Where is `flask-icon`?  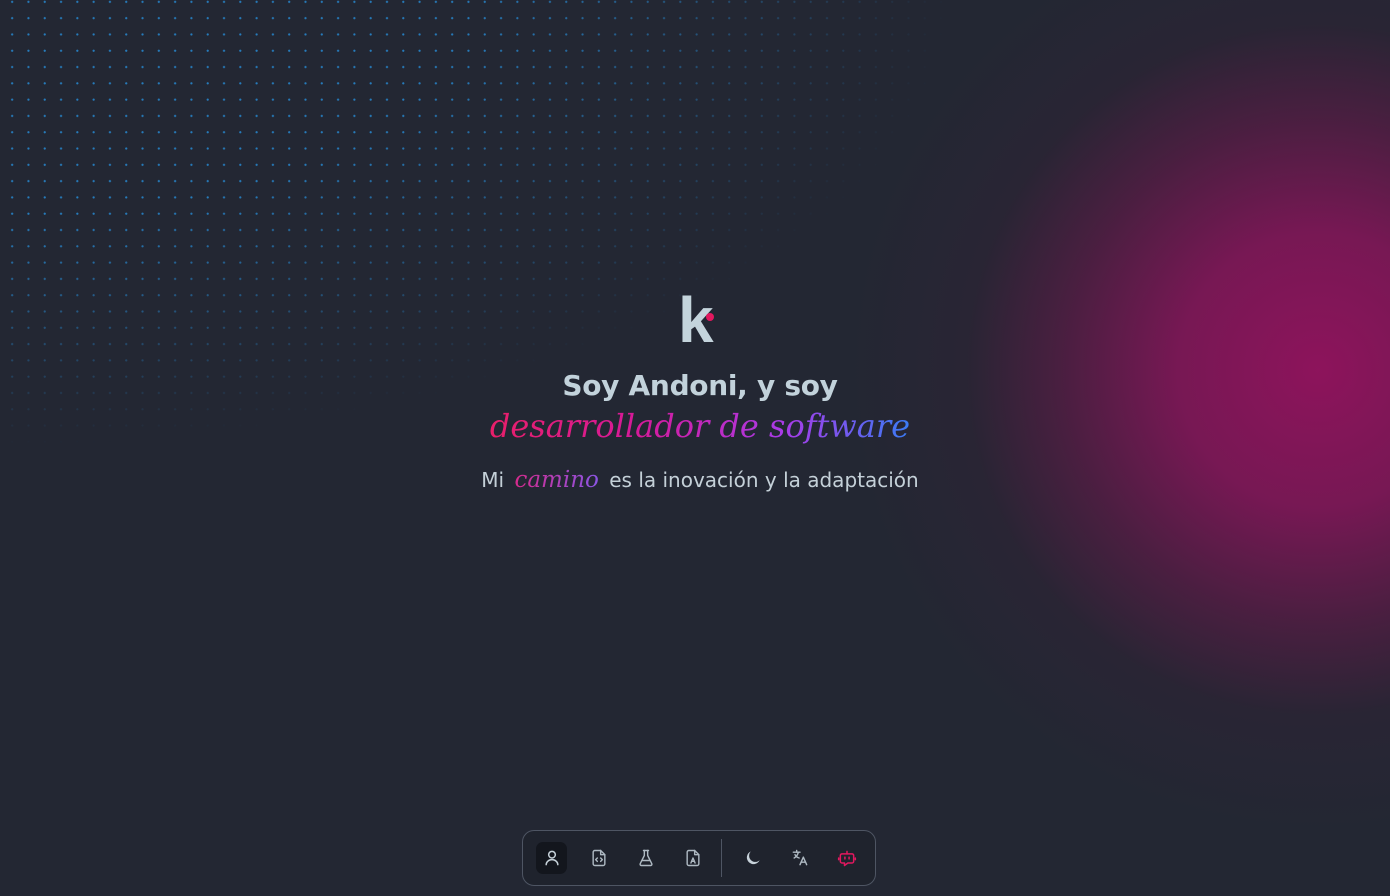
flask-icon is located at coordinates (645, 858).